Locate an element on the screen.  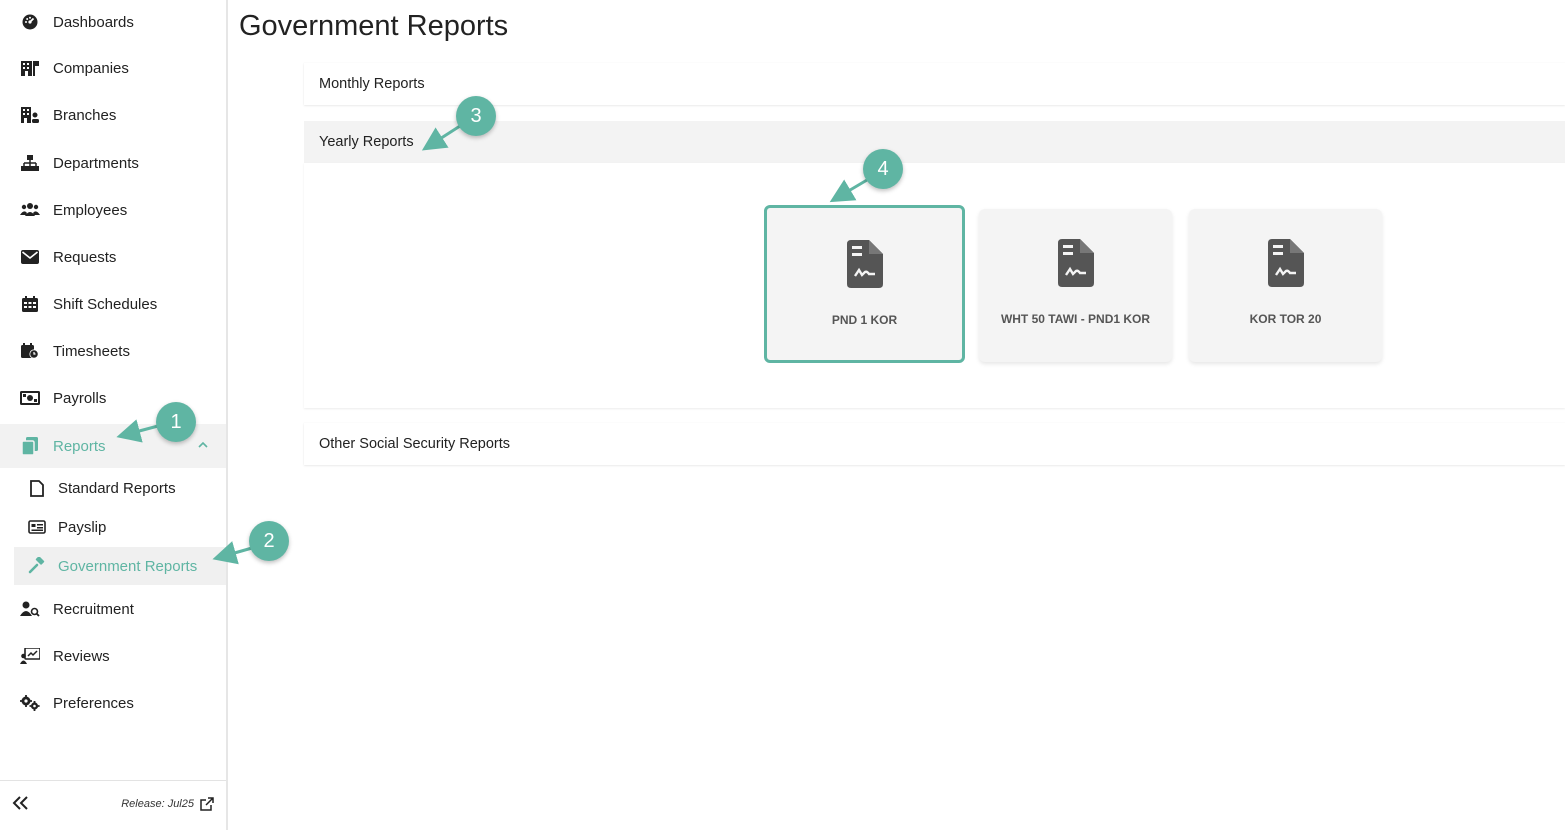
release-info: Release: Jul25 is located at coordinates (167, 804).